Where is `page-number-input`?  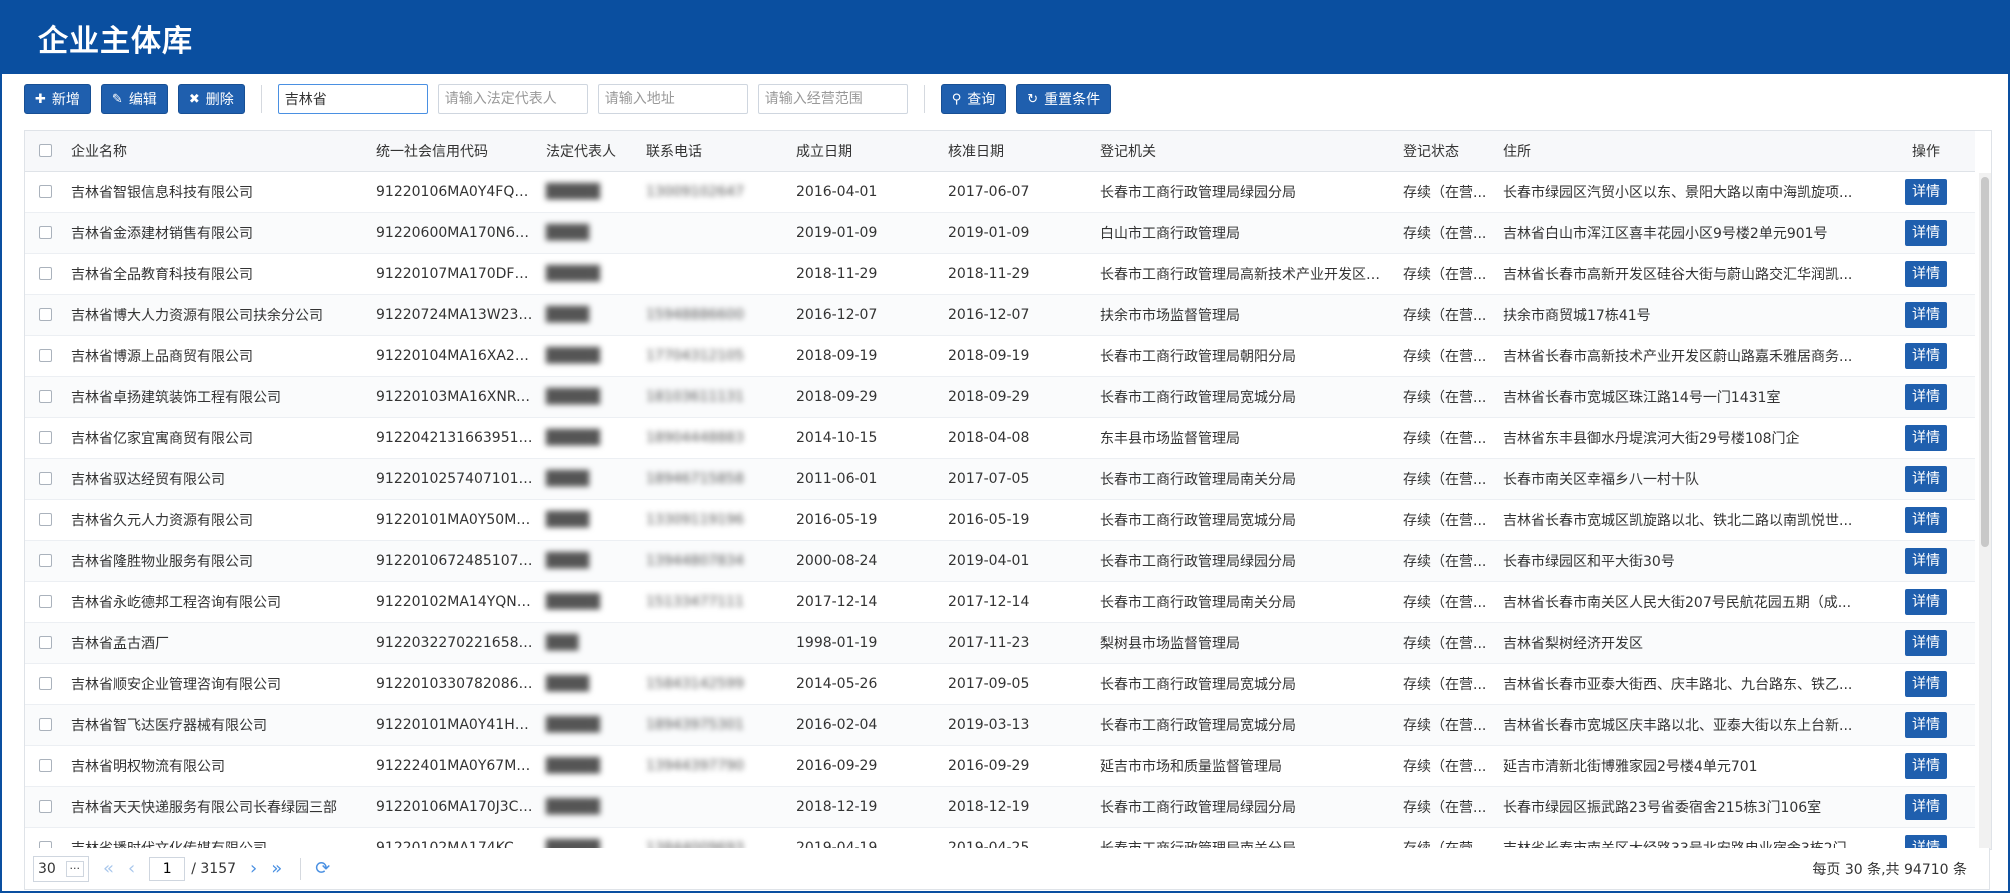 page-number-input is located at coordinates (167, 868).